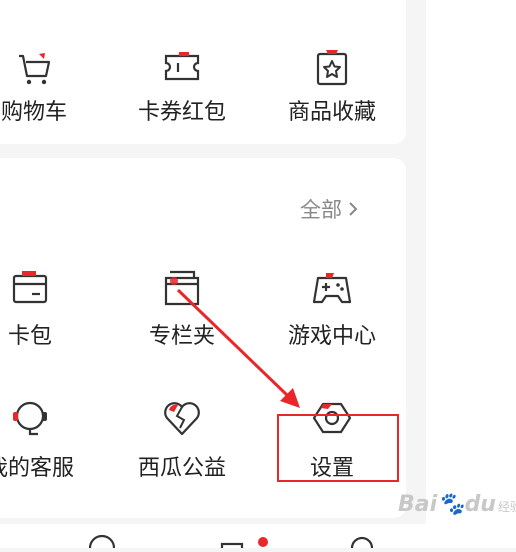 The height and width of the screenshot is (552, 516). I want to click on watermark-du: du, so click(480, 504).